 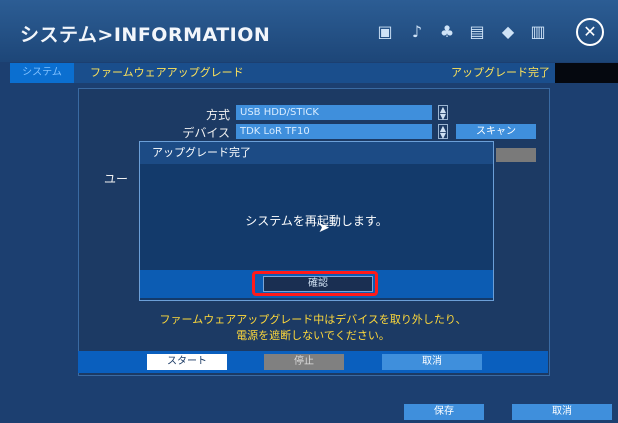 I want to click on device-label: デバイス, so click(x=206, y=133).